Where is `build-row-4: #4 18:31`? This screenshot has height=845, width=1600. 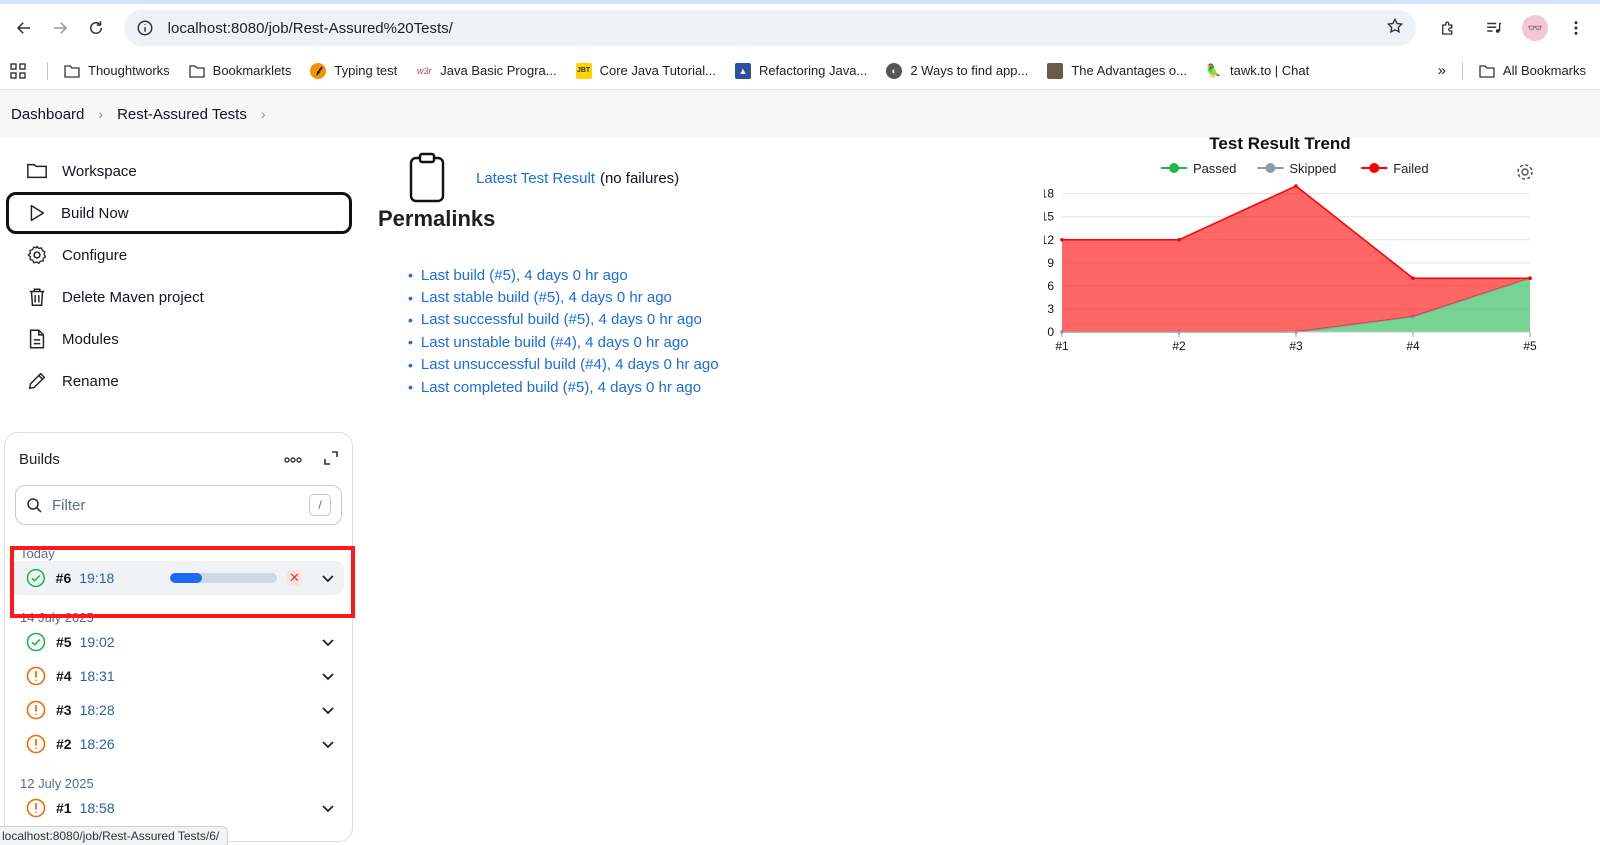 build-row-4: #4 18:31 is located at coordinates (177, 676).